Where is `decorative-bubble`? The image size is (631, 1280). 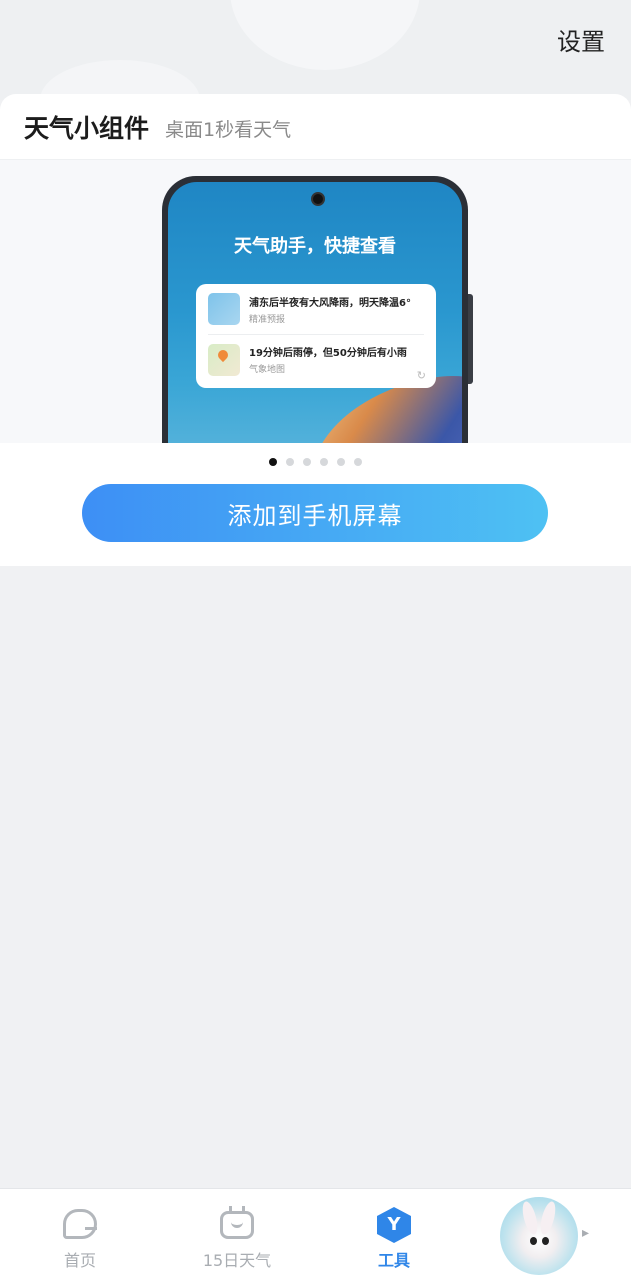
decorative-bubble is located at coordinates (325, 35).